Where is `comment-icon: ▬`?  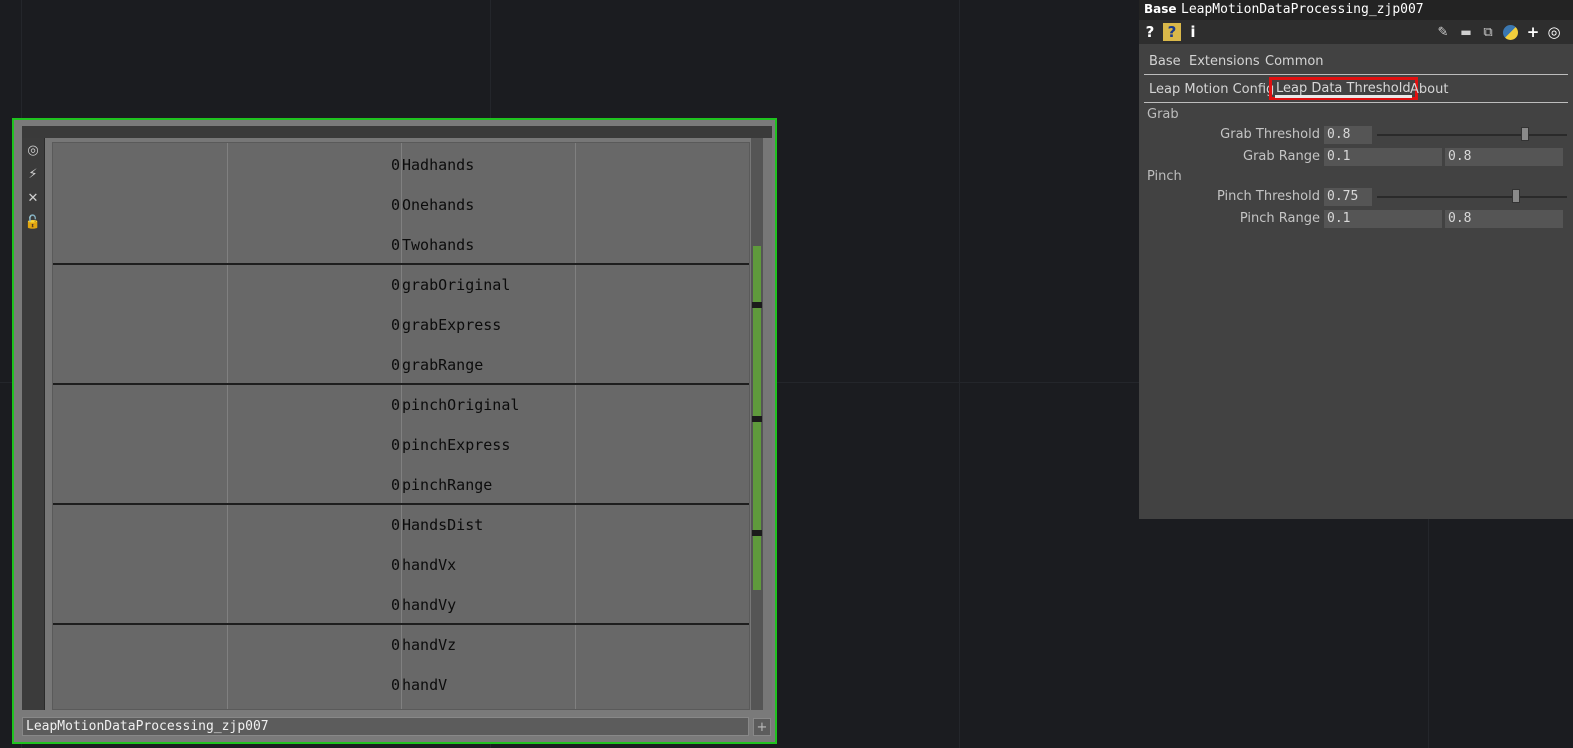 comment-icon: ▬ is located at coordinates (1466, 32).